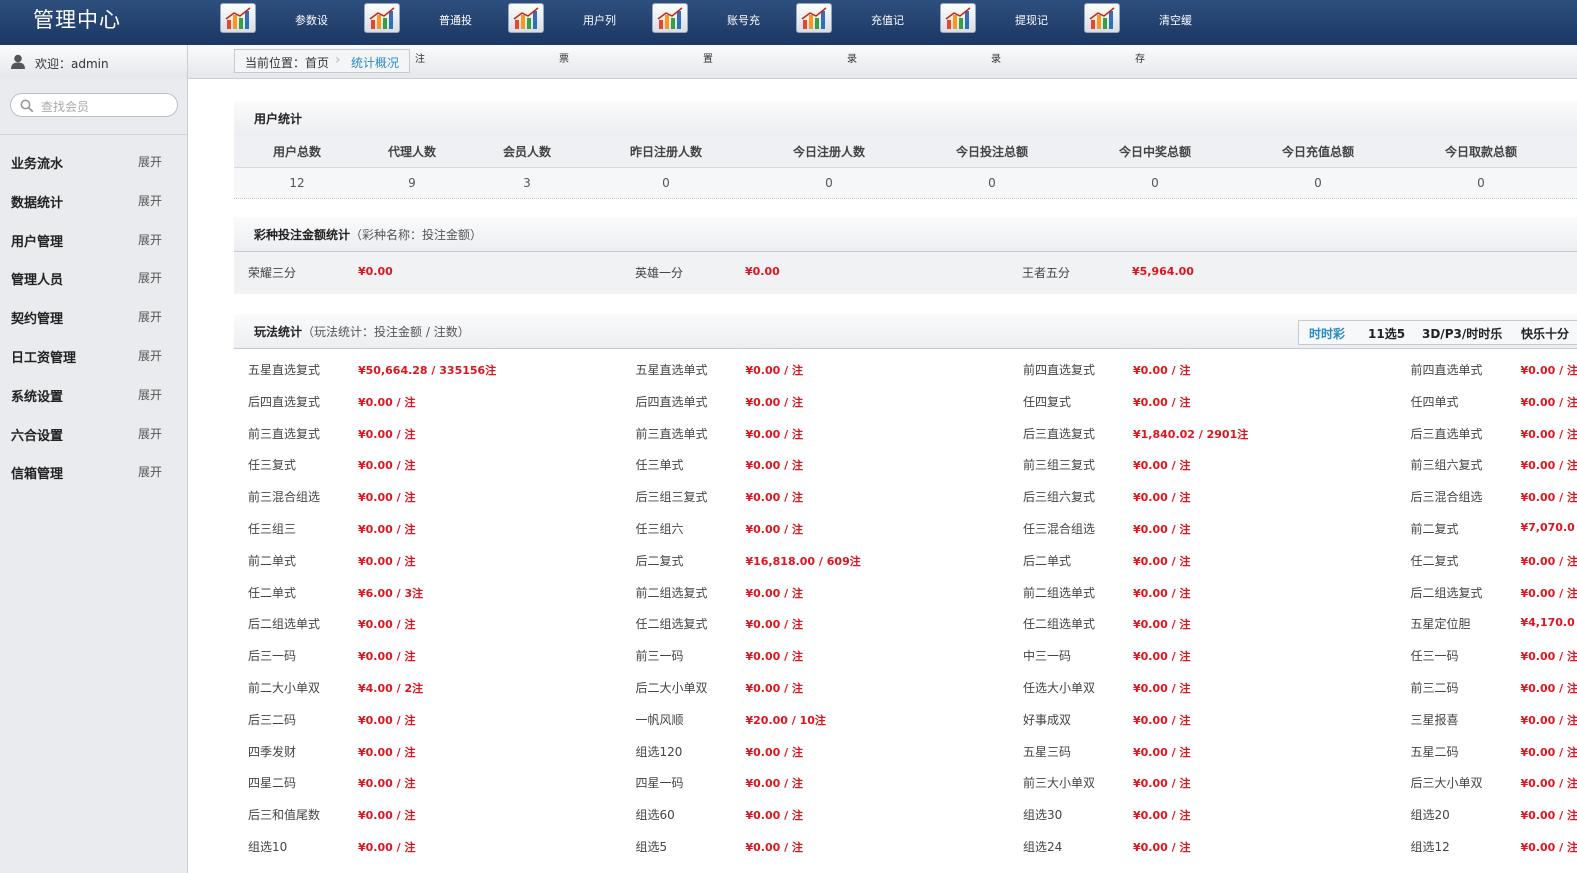  I want to click on sidebar-item: 数据统计 展开, so click(93, 201).